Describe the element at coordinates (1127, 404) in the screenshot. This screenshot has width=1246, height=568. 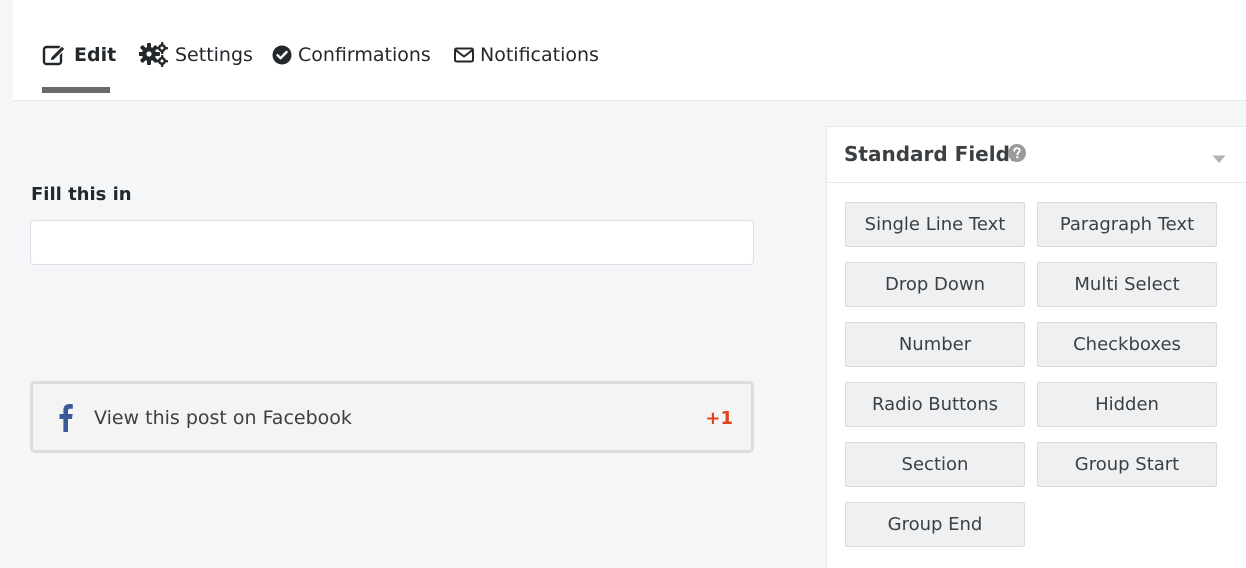
I see `hidden-button: Hidden` at that location.